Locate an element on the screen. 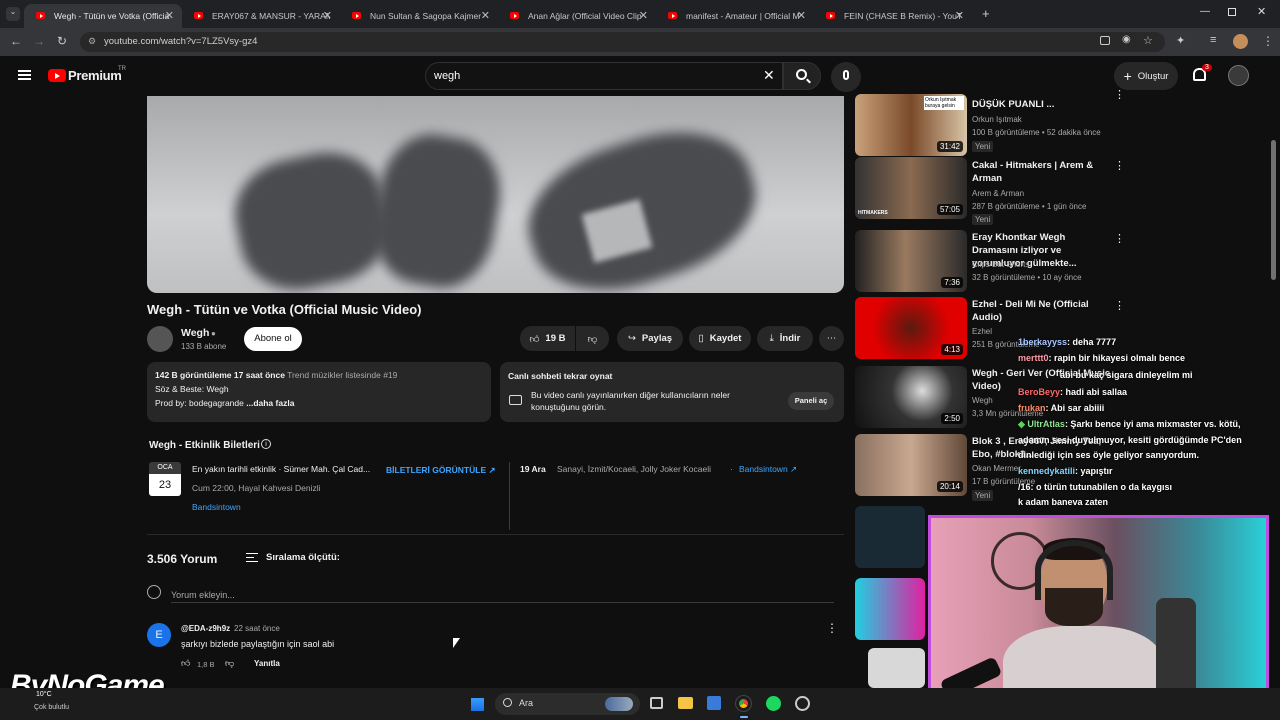 The image size is (1280, 720). url-field: ⚙ youtube.com/watch?v=7LZ5Vsy-gz4 ◉ ☆ is located at coordinates (622, 42).